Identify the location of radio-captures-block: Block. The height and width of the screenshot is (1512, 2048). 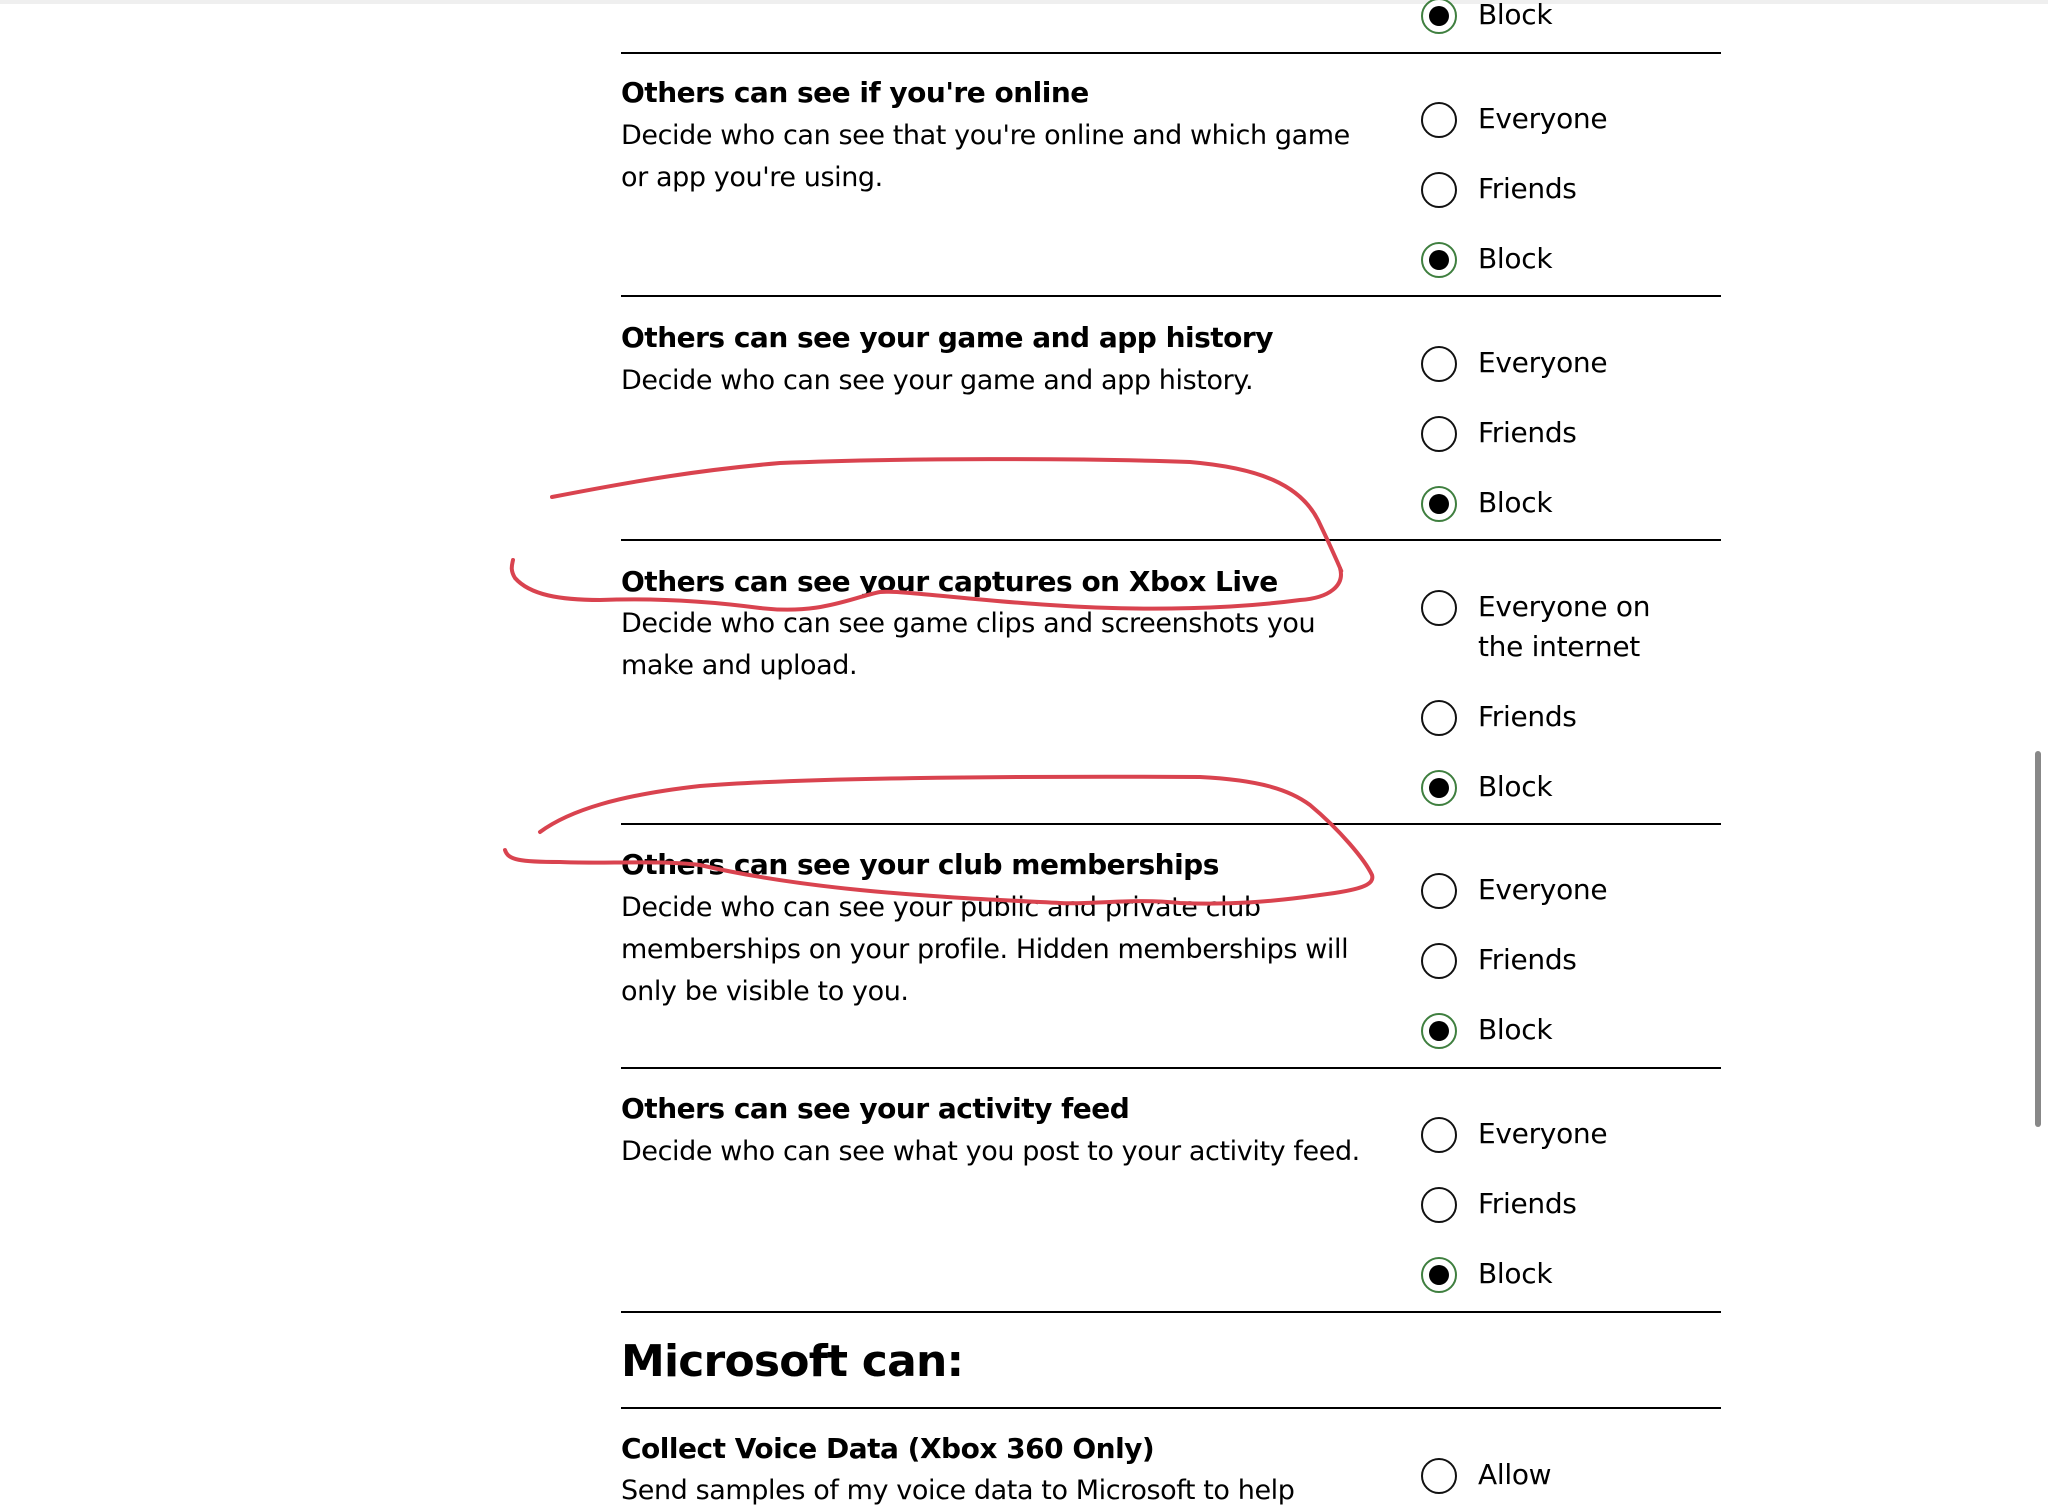
(1549, 788).